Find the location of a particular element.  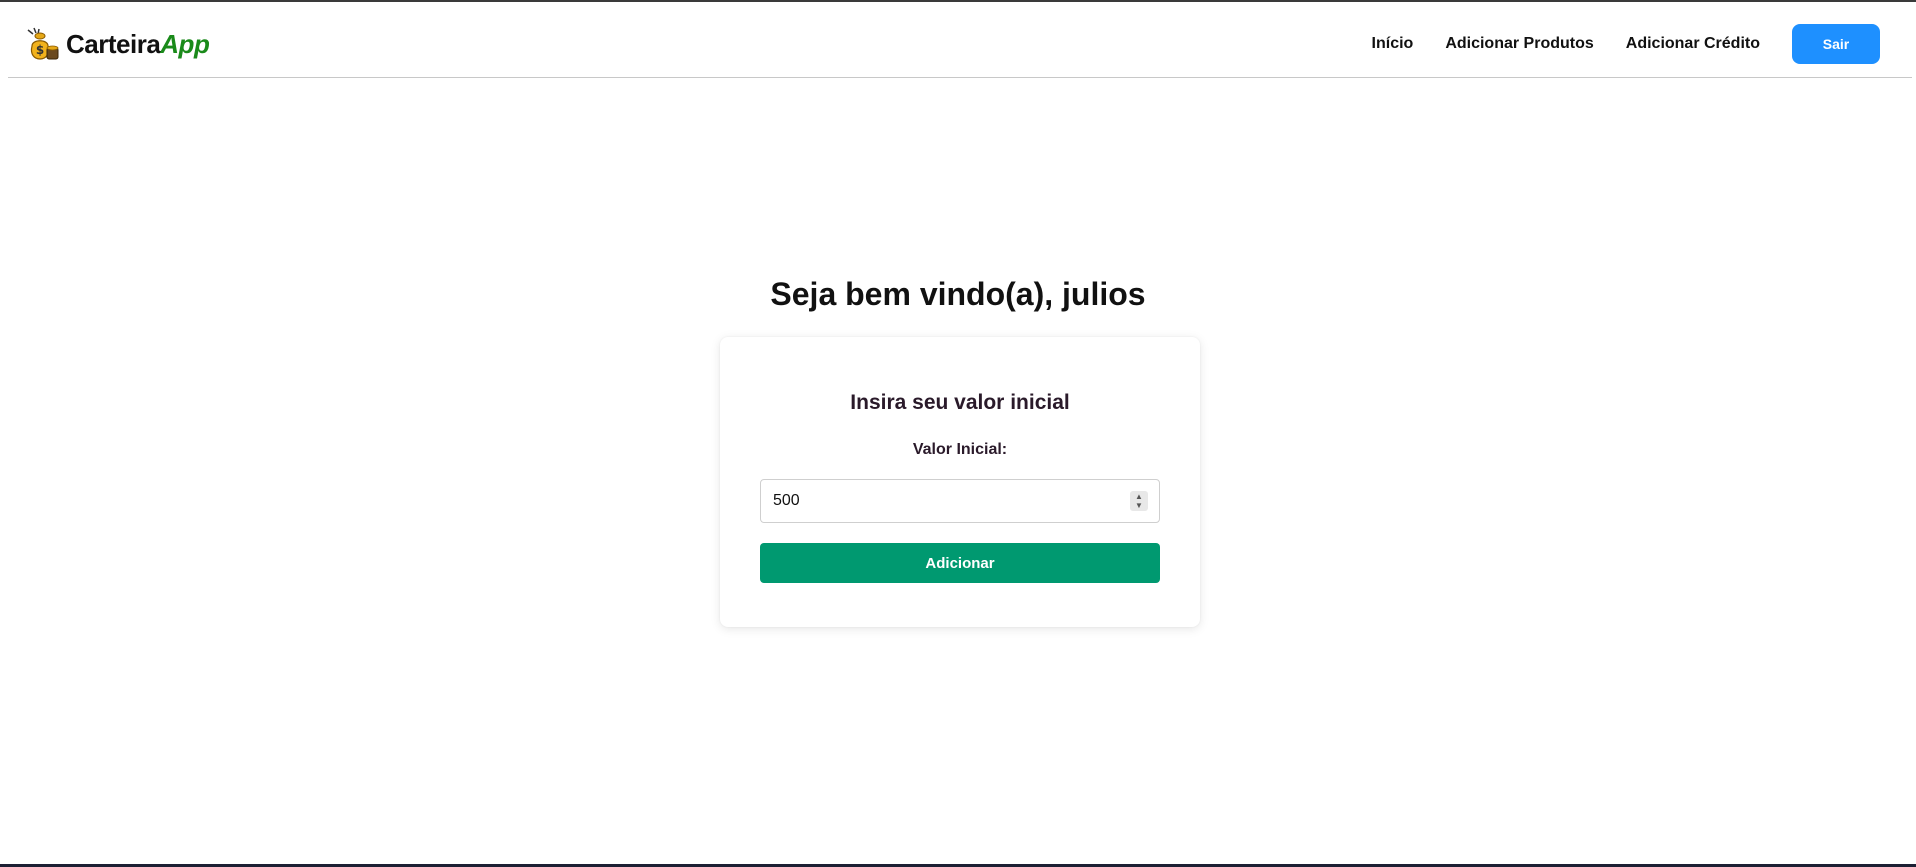

chevron-up-icon: ▲ is located at coordinates (1139, 496).